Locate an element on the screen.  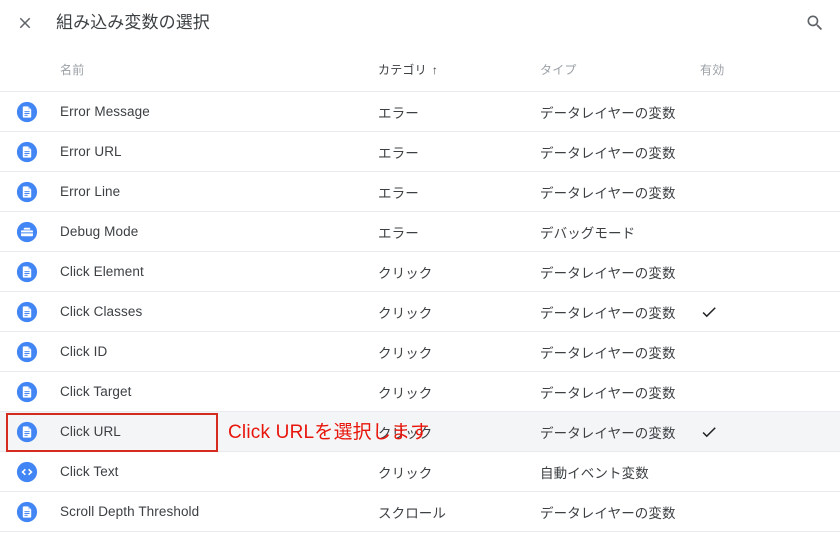
table-row: Click Text クリック 自動イベント変数 is located at coordinates (420, 472).